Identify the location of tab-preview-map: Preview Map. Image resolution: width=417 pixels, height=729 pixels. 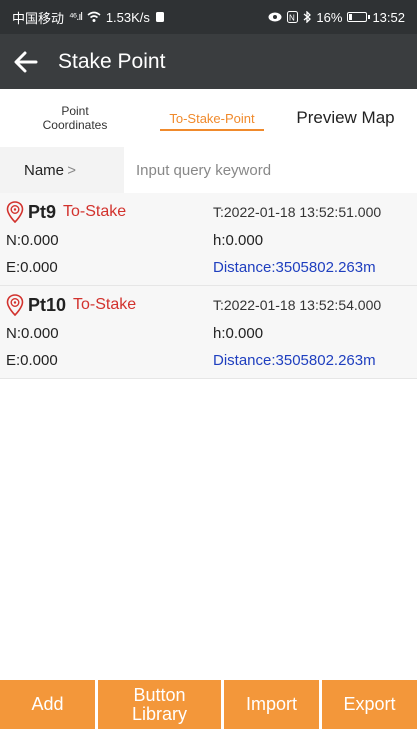
(345, 118).